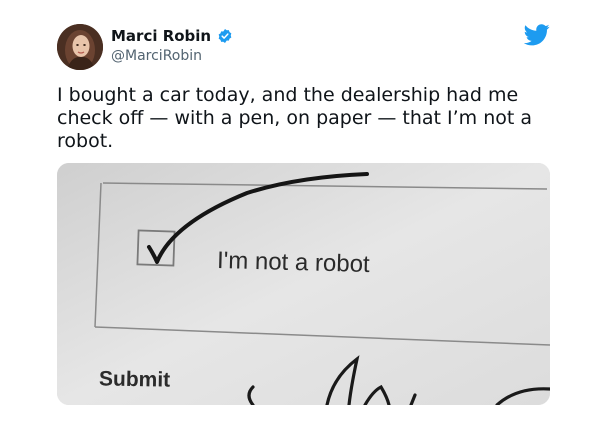  What do you see at coordinates (156, 56) in the screenshot?
I see `user-handle: @MarciRobin` at bounding box center [156, 56].